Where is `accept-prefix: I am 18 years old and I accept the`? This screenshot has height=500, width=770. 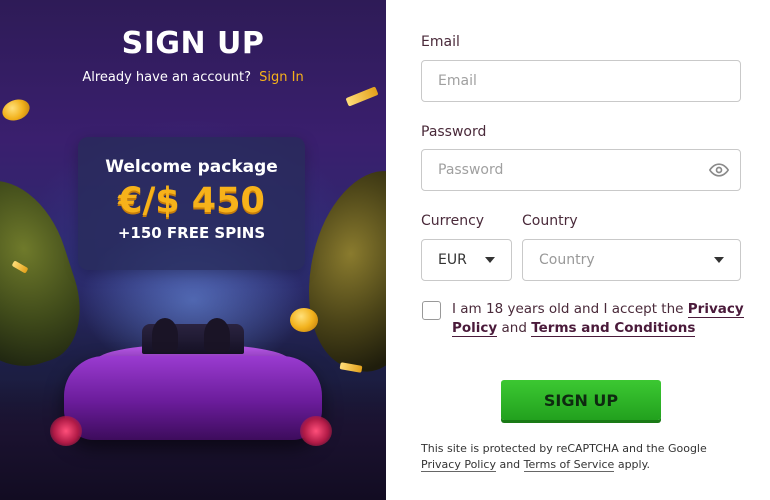
accept-prefix: I am 18 years old and I accept the is located at coordinates (568, 309).